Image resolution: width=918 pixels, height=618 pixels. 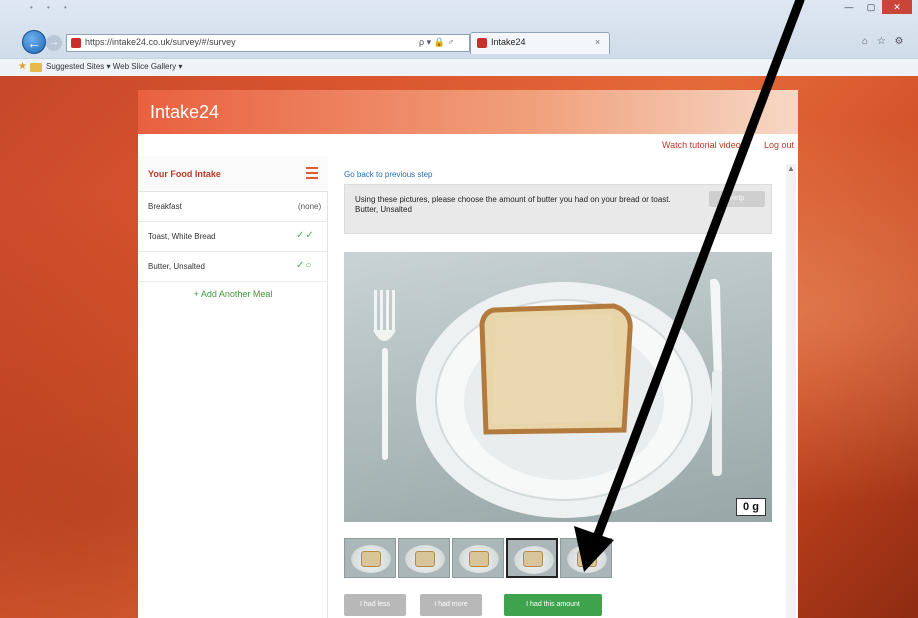 What do you see at coordinates (310, 206) in the screenshot?
I see `meal-status: (none)` at bounding box center [310, 206].